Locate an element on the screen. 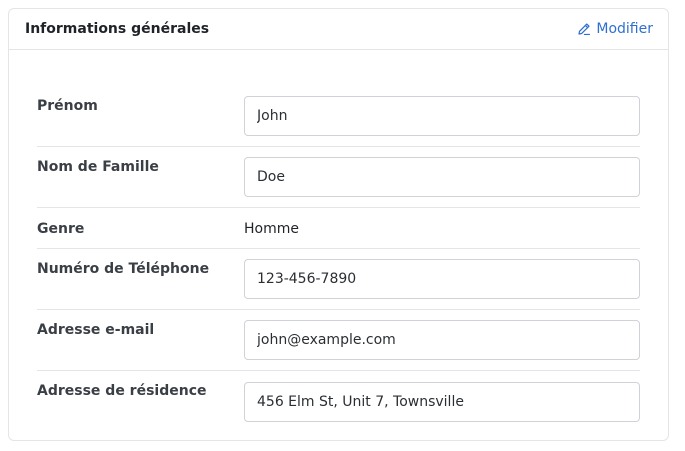 The height and width of the screenshot is (451, 685). form-row-last-name: Nom de Famille is located at coordinates (338, 177).